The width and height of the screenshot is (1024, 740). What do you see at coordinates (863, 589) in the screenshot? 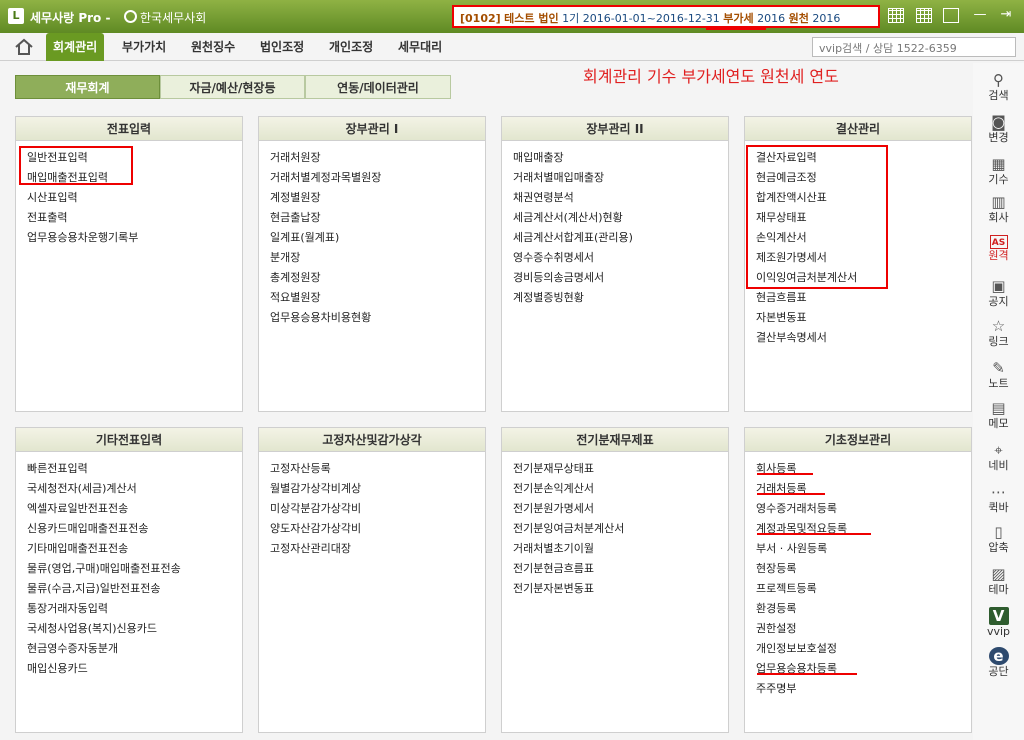
I see `list-item: 프로젝트등록` at bounding box center [863, 589].